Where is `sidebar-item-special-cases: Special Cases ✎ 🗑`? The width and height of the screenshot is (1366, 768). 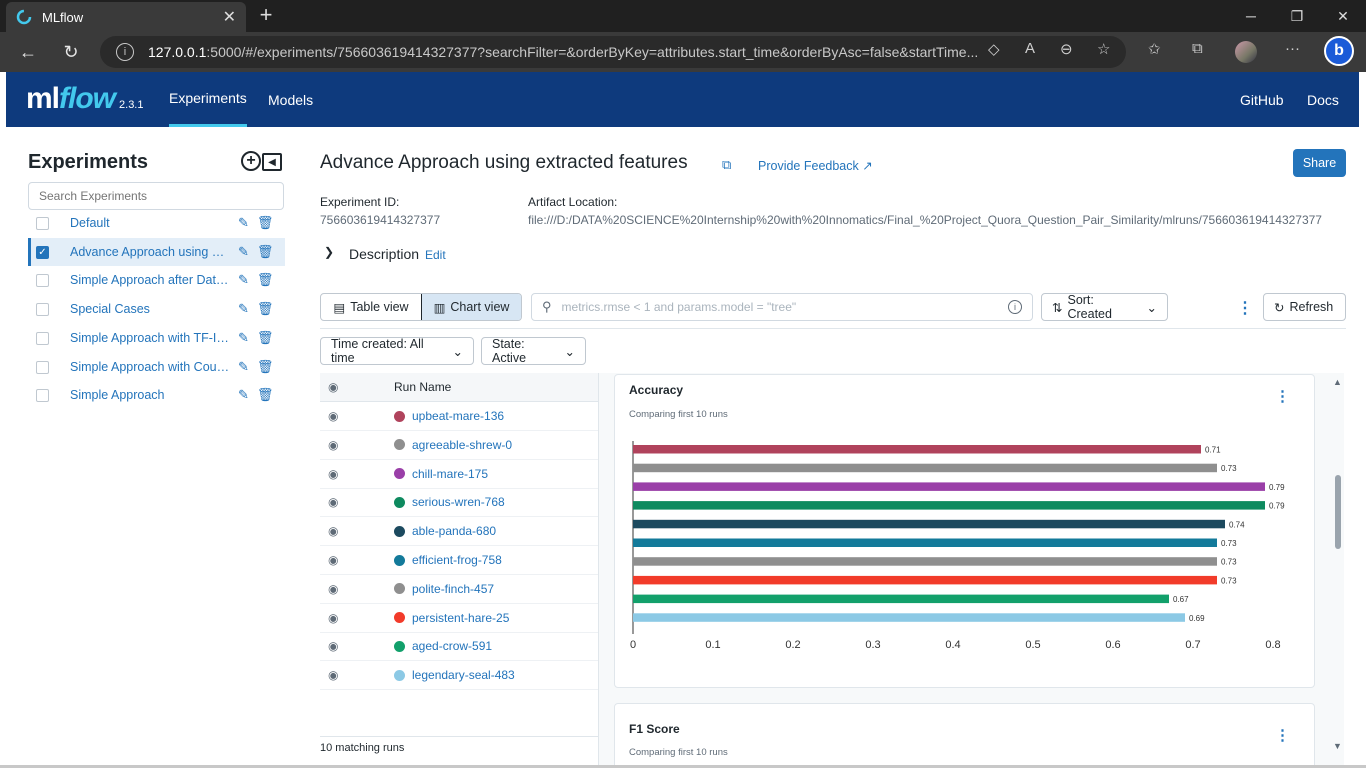 sidebar-item-special-cases: Special Cases ✎ 🗑 is located at coordinates (156, 309).